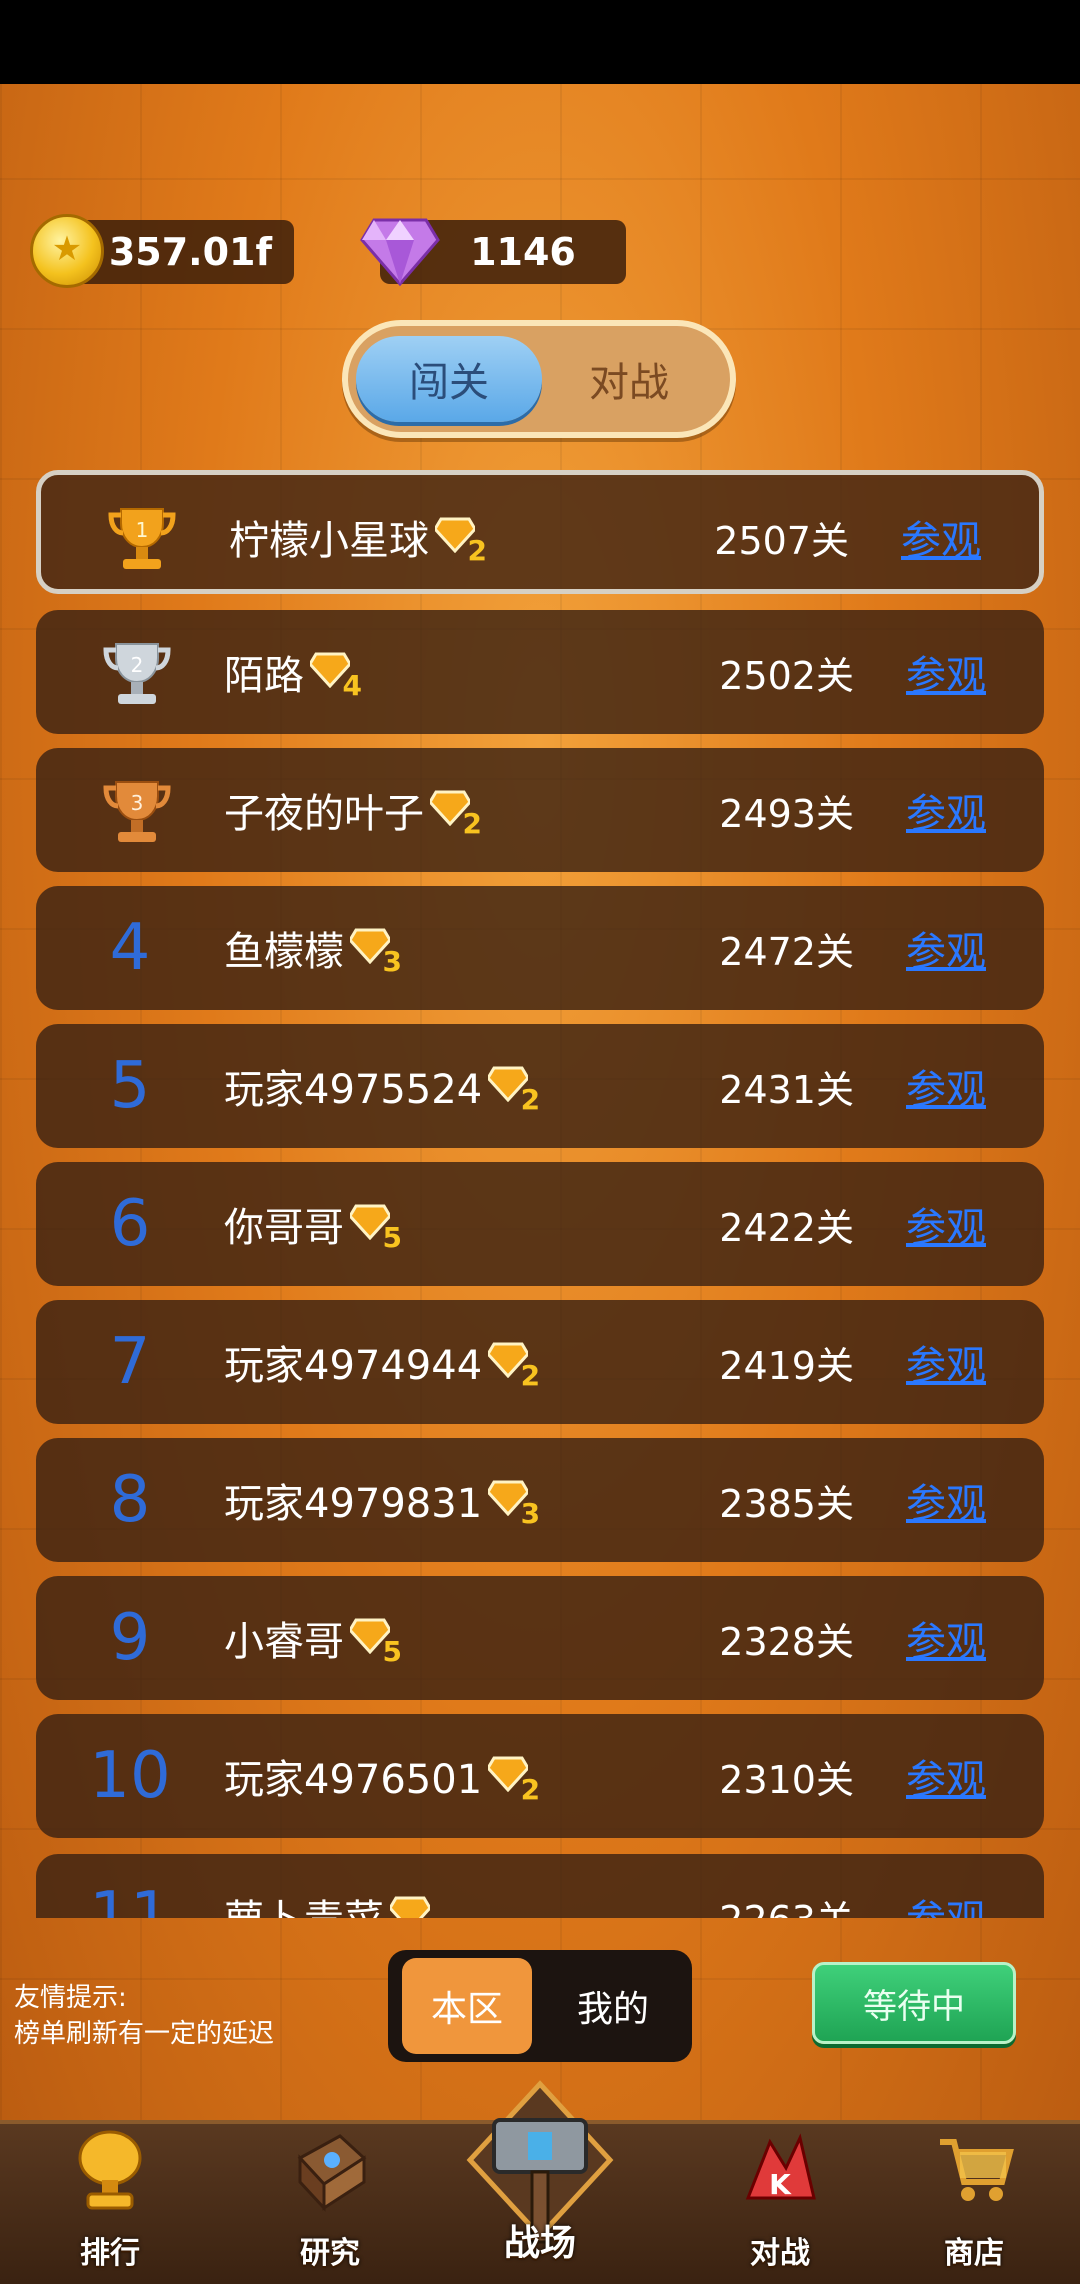 This screenshot has width=1080, height=2284. What do you see at coordinates (540, 1224) in the screenshot?
I see `ranking-row: 6 你哥哥 5 2422关 参观` at bounding box center [540, 1224].